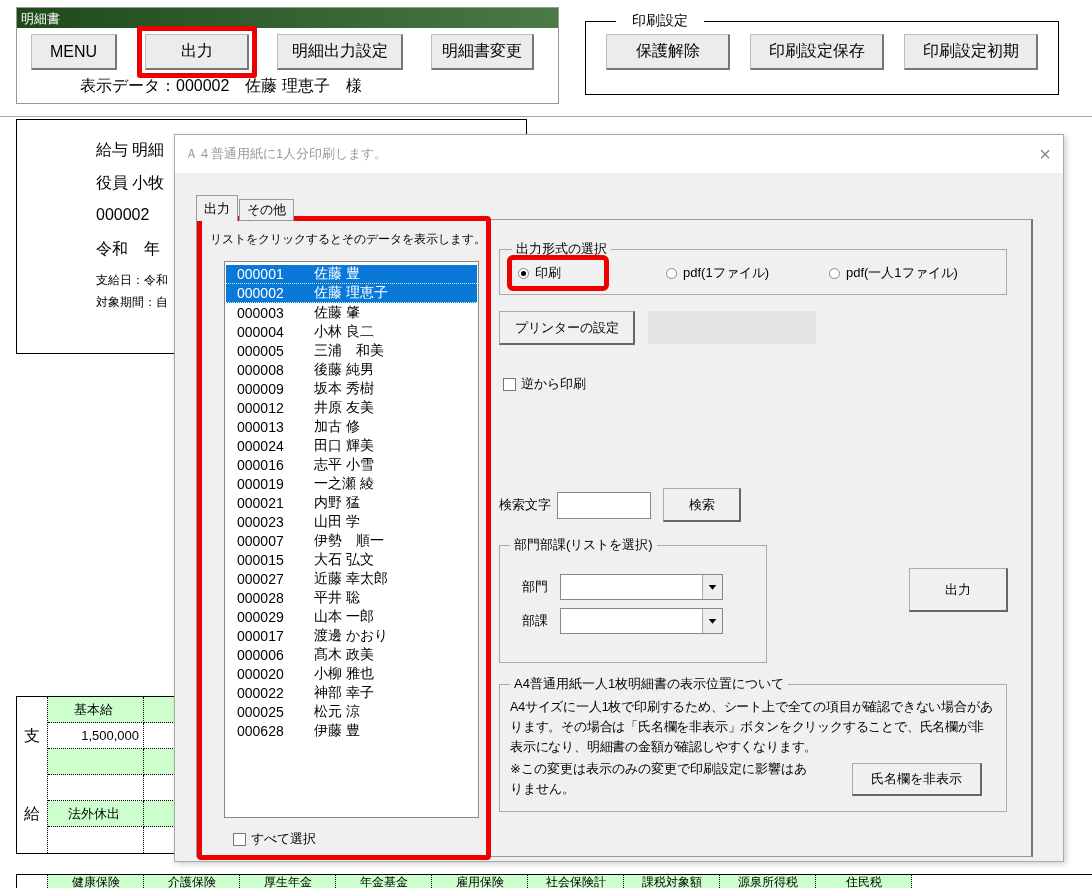 Image resolution: width=1092 pixels, height=888 pixels. Describe the element at coordinates (958, 590) in the screenshot. I see `output-button: 出力` at that location.